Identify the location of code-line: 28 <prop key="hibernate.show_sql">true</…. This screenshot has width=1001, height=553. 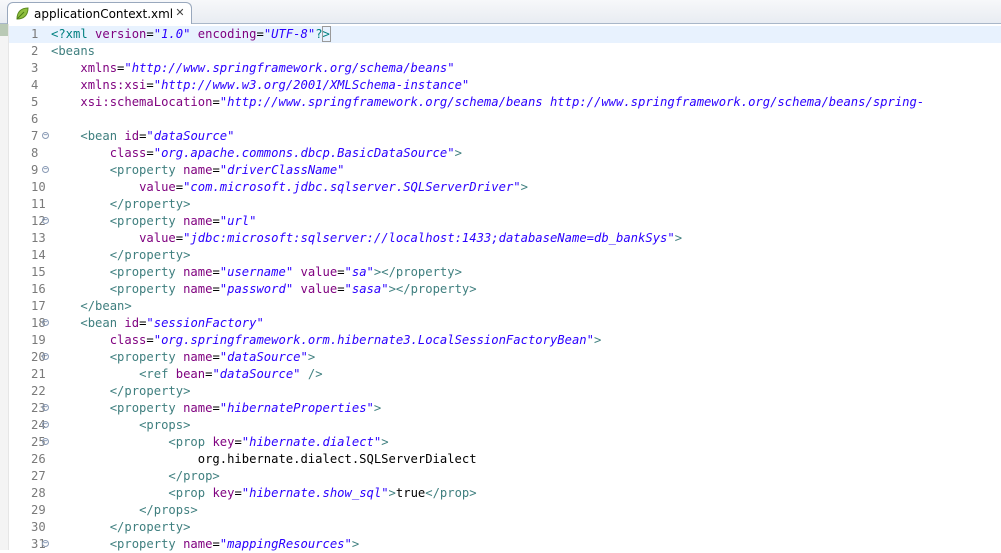
(505, 493).